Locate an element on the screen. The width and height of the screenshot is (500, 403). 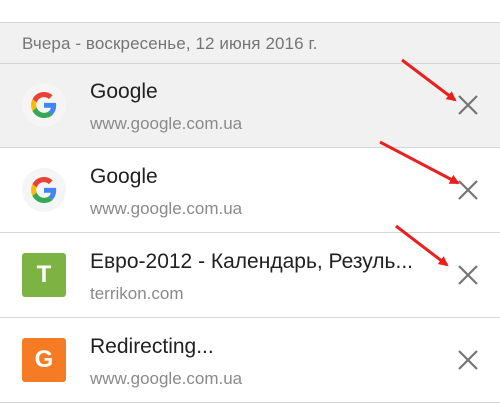
date-section-header: Вчера - воскресенье, 12 июня 2016 г. is located at coordinates (250, 43).